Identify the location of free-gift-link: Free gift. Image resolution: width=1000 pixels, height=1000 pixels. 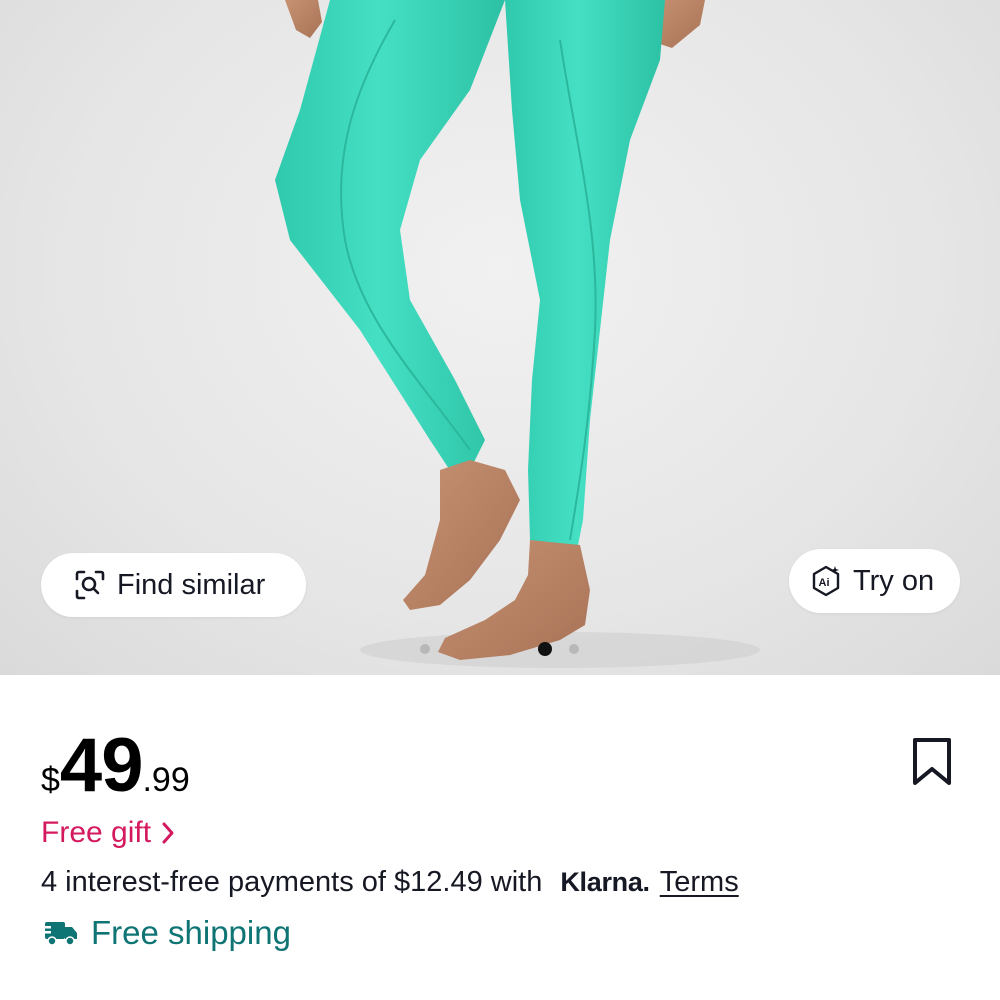
(108, 833).